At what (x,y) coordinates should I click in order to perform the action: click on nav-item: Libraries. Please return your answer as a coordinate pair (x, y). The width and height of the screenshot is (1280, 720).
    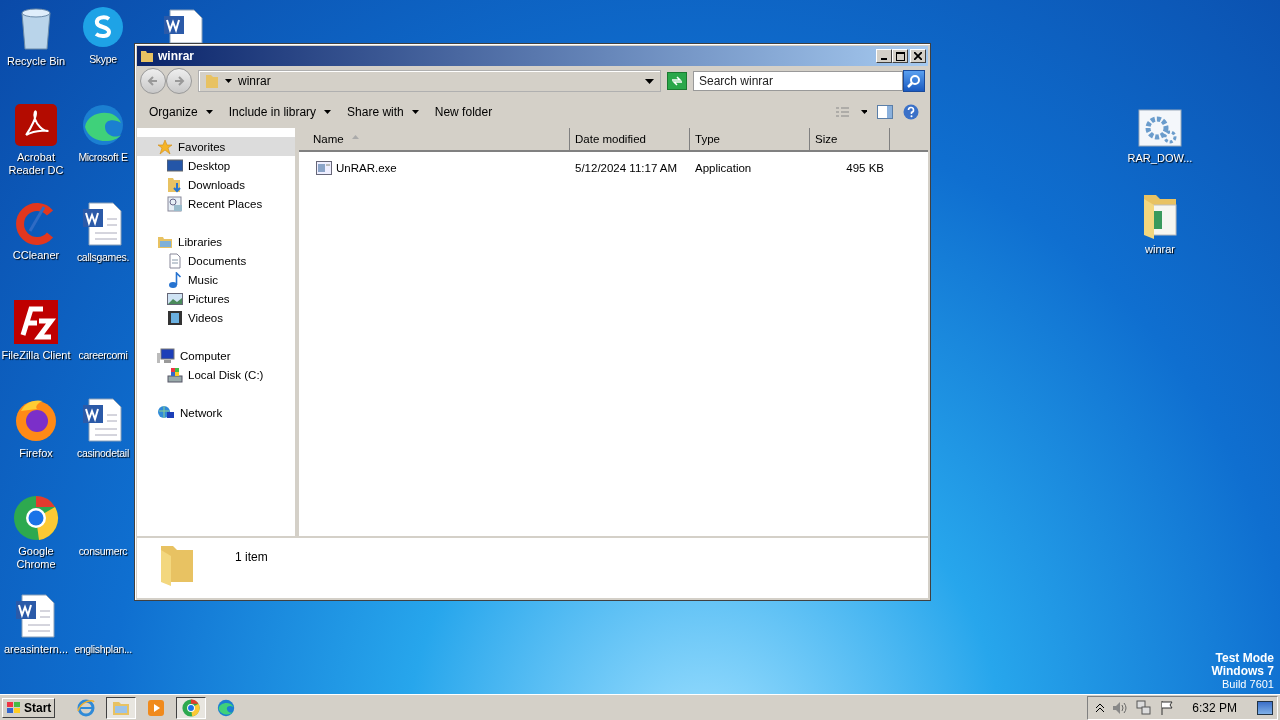
    Looking at the image, I should click on (216, 241).